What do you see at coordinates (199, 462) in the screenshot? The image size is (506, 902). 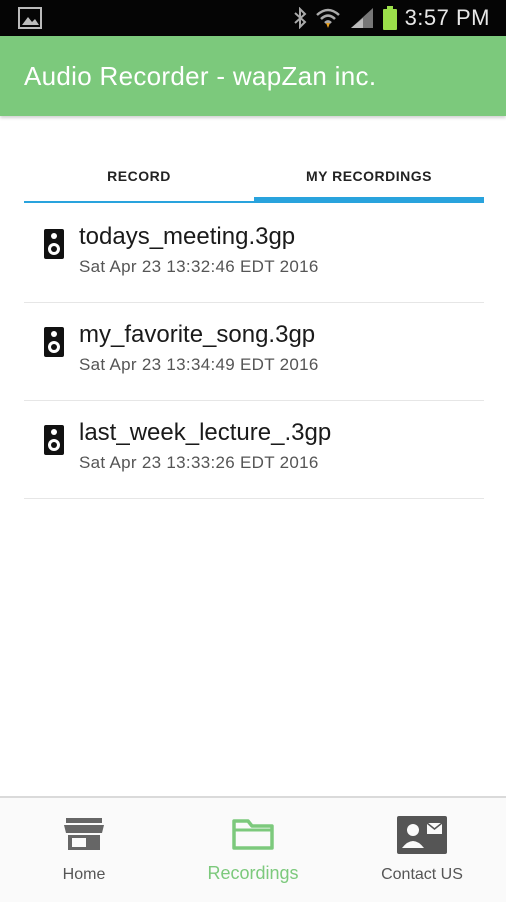 I see `recording-date: Sat Apr 23 13:33:26 EDT 2016` at bounding box center [199, 462].